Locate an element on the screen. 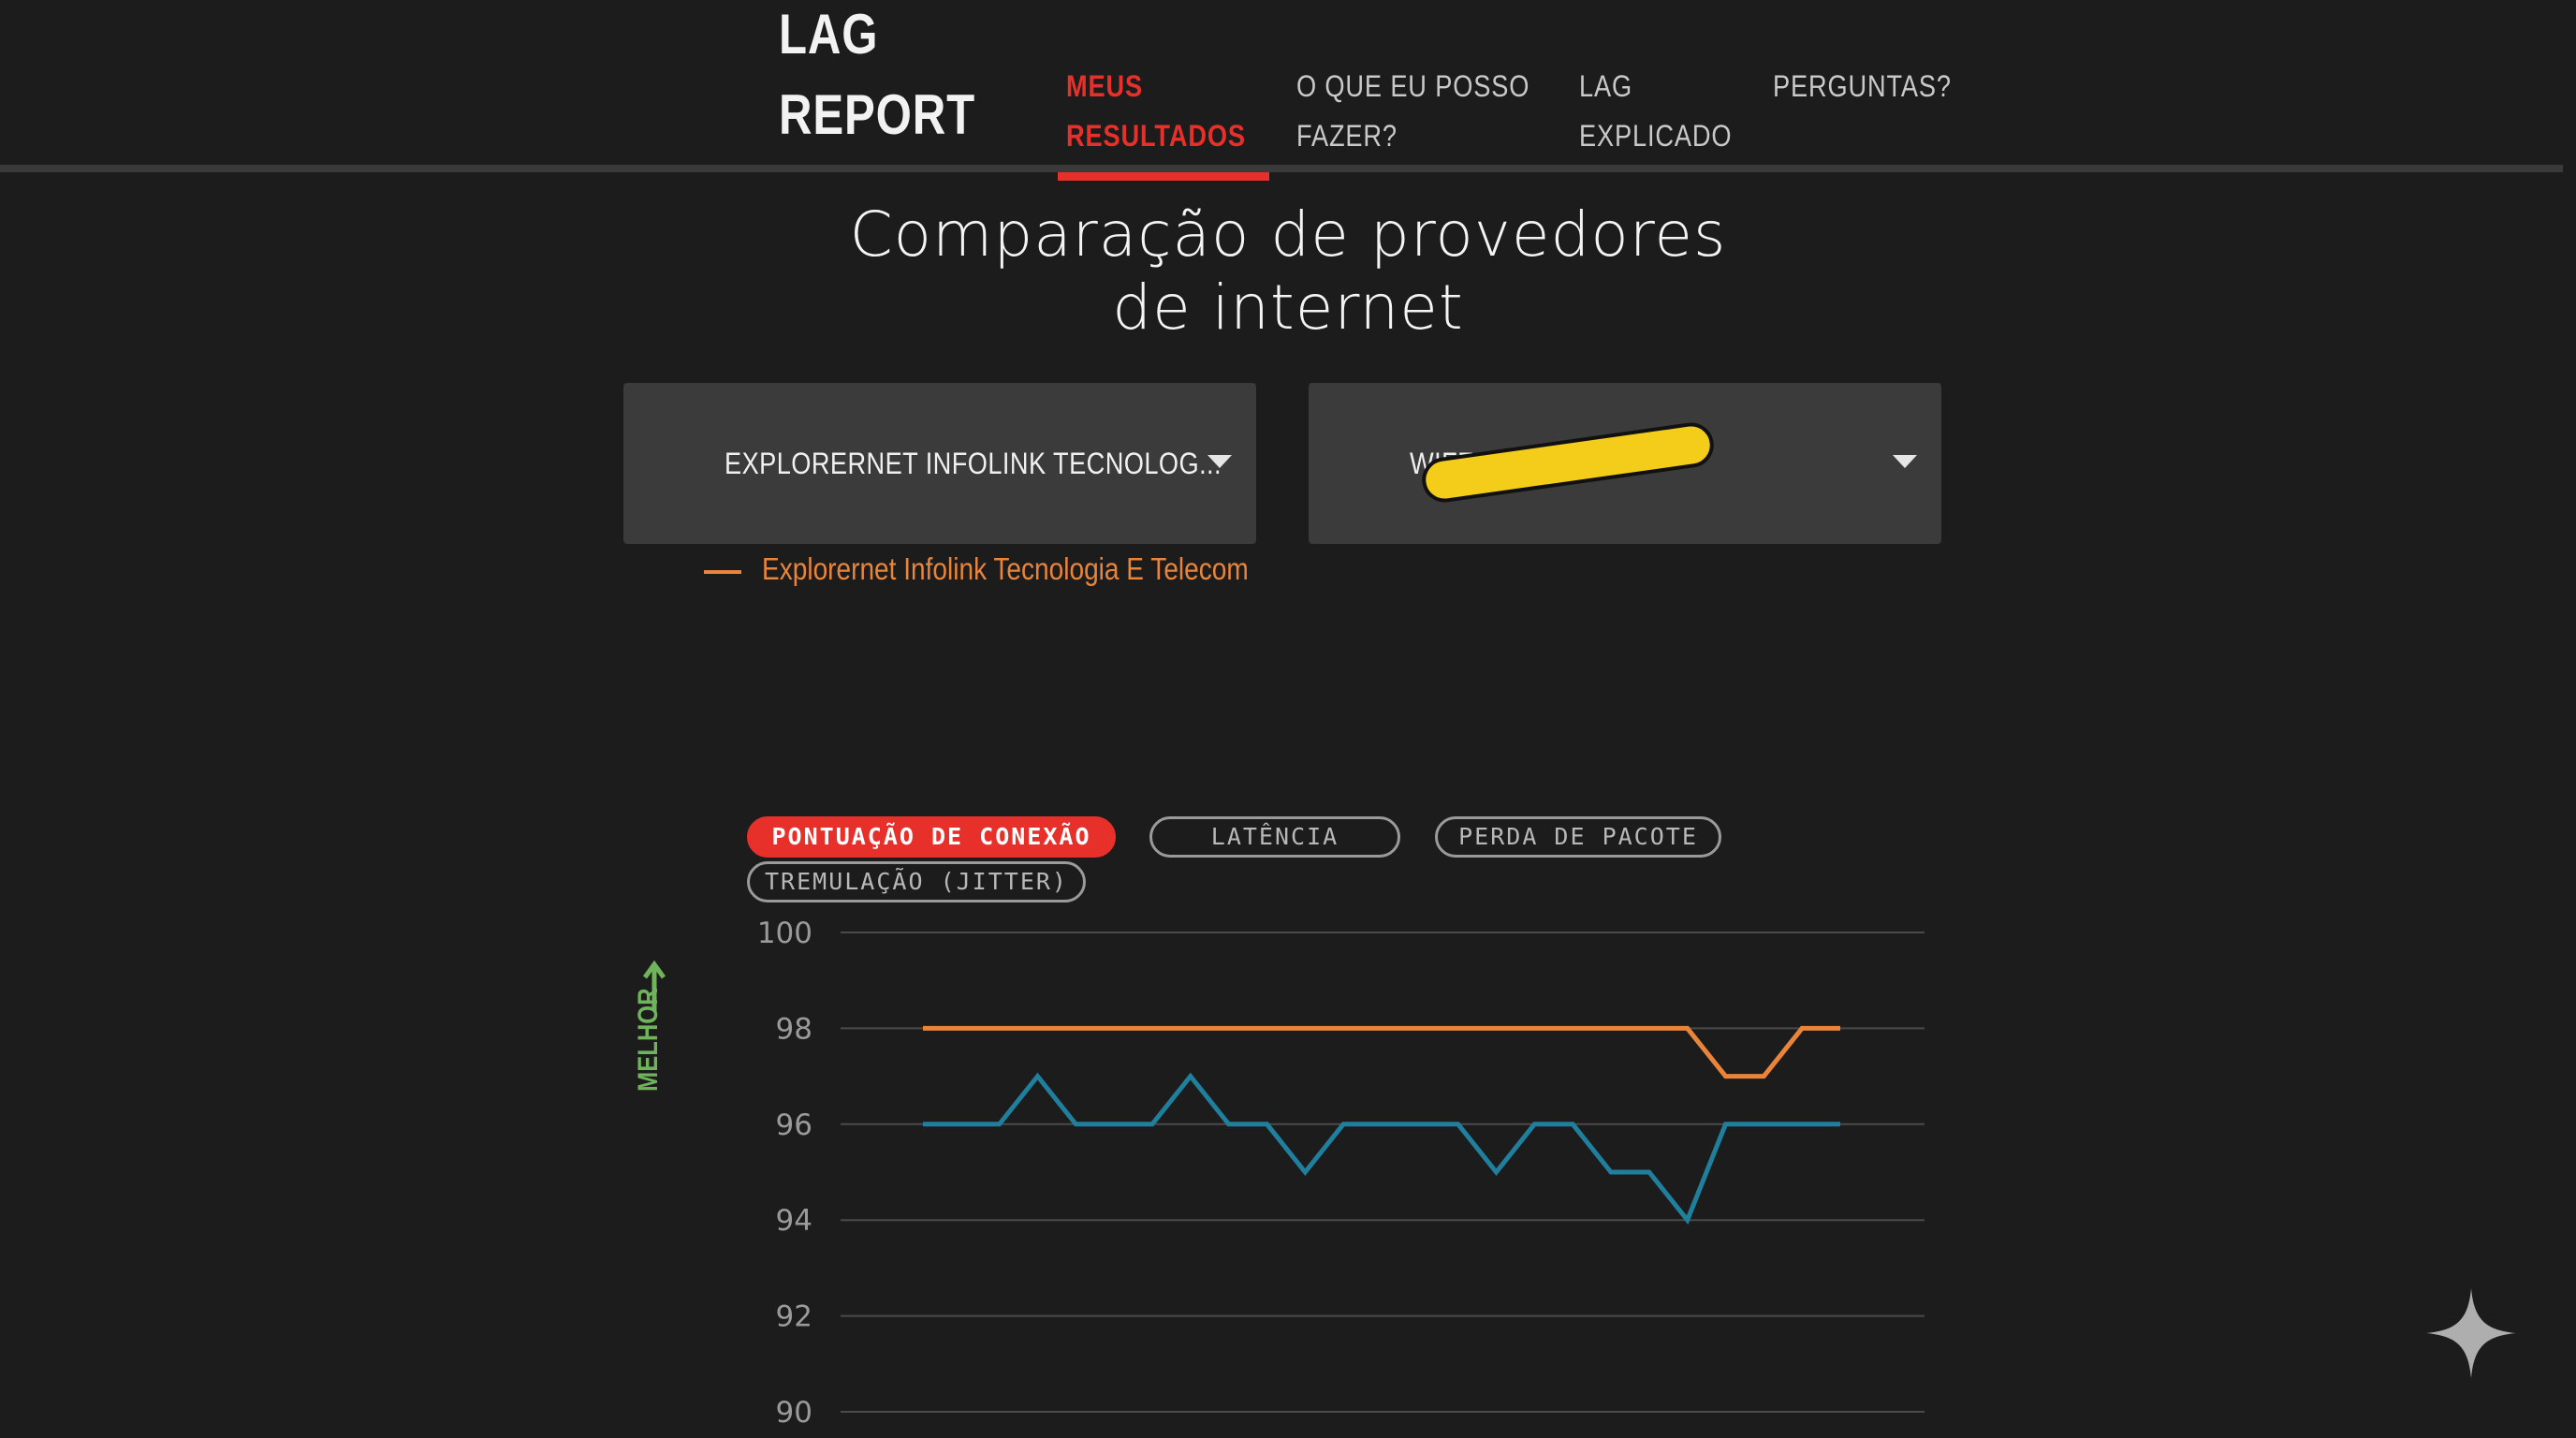 The image size is (2576, 1438). y-tick-label: 96 is located at coordinates (794, 1125).